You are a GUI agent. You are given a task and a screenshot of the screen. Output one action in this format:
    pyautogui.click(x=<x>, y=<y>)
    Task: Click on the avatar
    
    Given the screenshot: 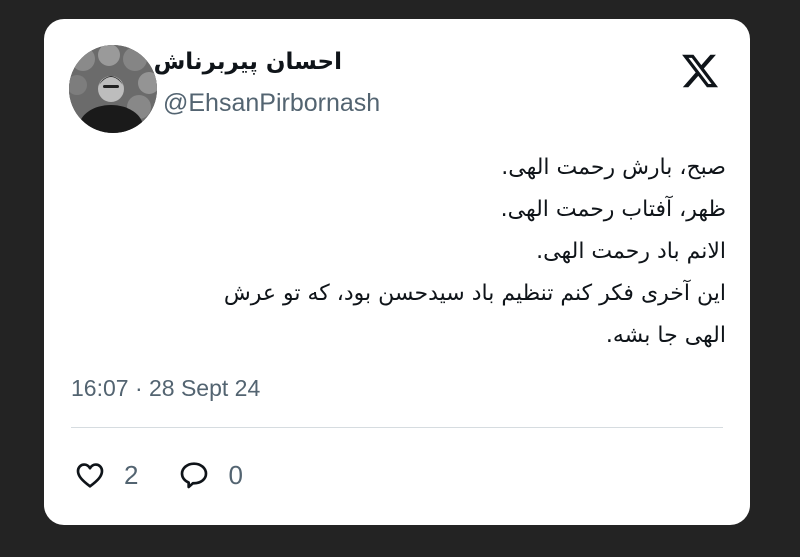 What is the action you would take?
    pyautogui.click(x=113, y=89)
    